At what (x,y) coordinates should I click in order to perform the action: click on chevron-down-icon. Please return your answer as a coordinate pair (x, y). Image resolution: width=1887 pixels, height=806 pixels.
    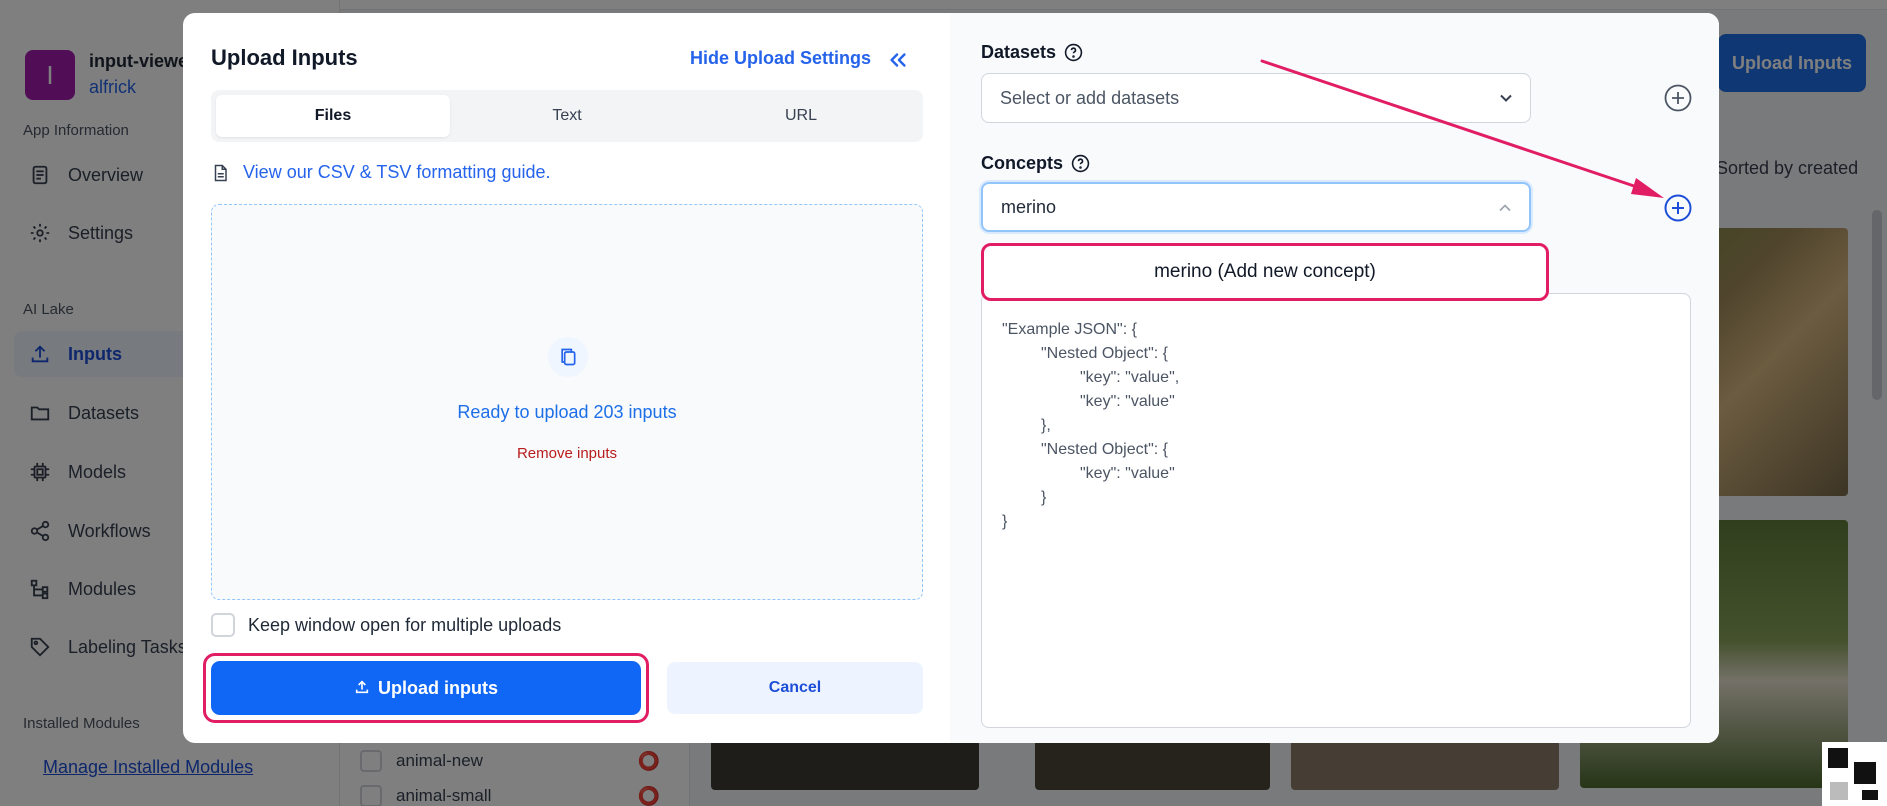
    Looking at the image, I should click on (1506, 98).